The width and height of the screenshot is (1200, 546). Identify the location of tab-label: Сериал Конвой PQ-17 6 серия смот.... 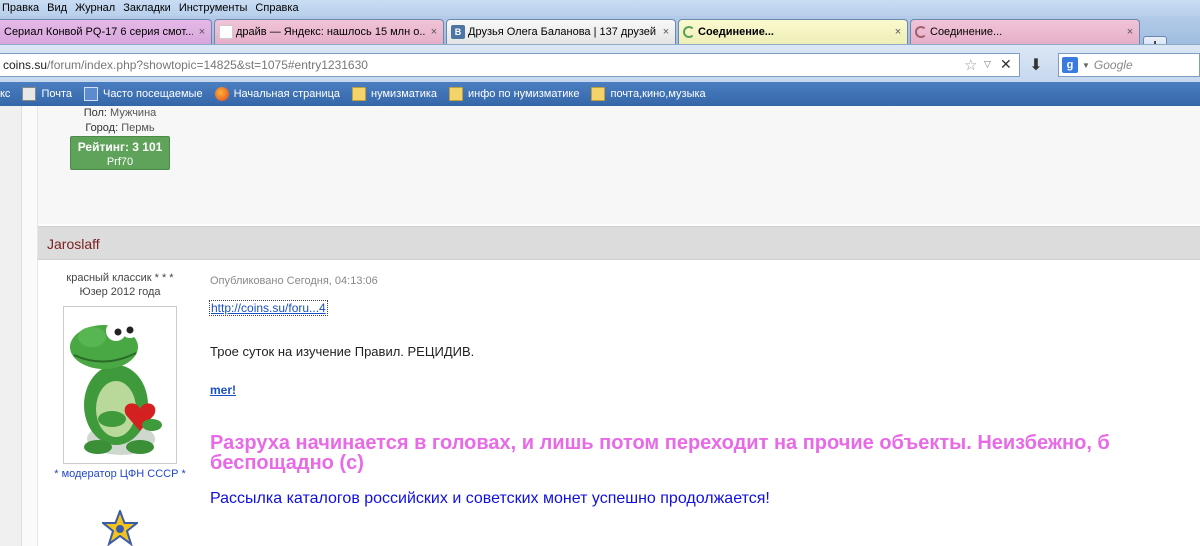
(98, 32).